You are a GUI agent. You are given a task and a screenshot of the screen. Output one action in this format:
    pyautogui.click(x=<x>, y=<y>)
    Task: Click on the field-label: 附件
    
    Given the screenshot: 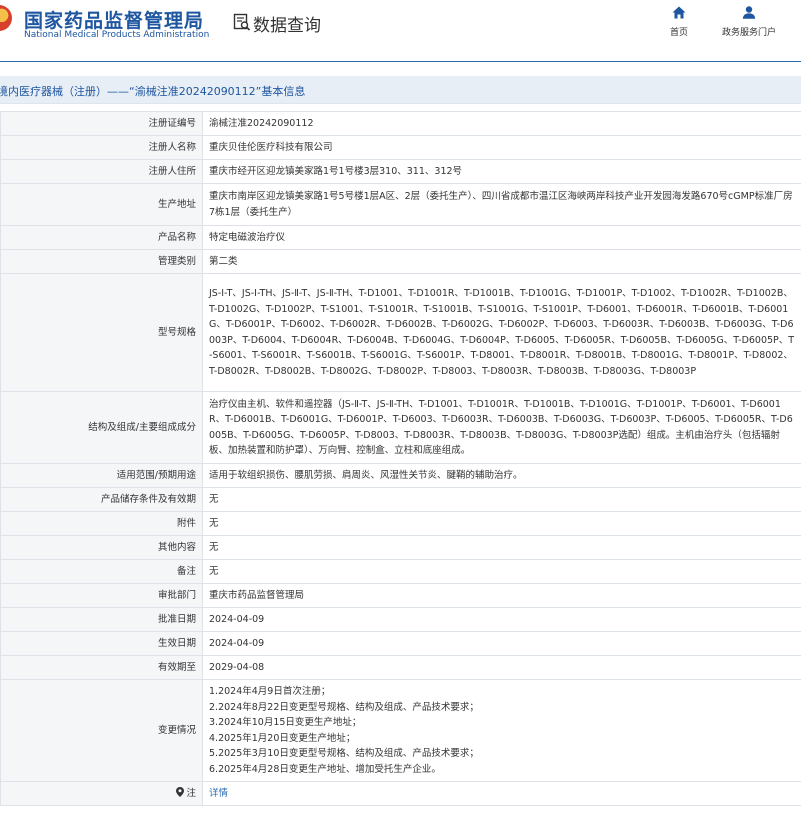 What is the action you would take?
    pyautogui.click(x=101, y=523)
    